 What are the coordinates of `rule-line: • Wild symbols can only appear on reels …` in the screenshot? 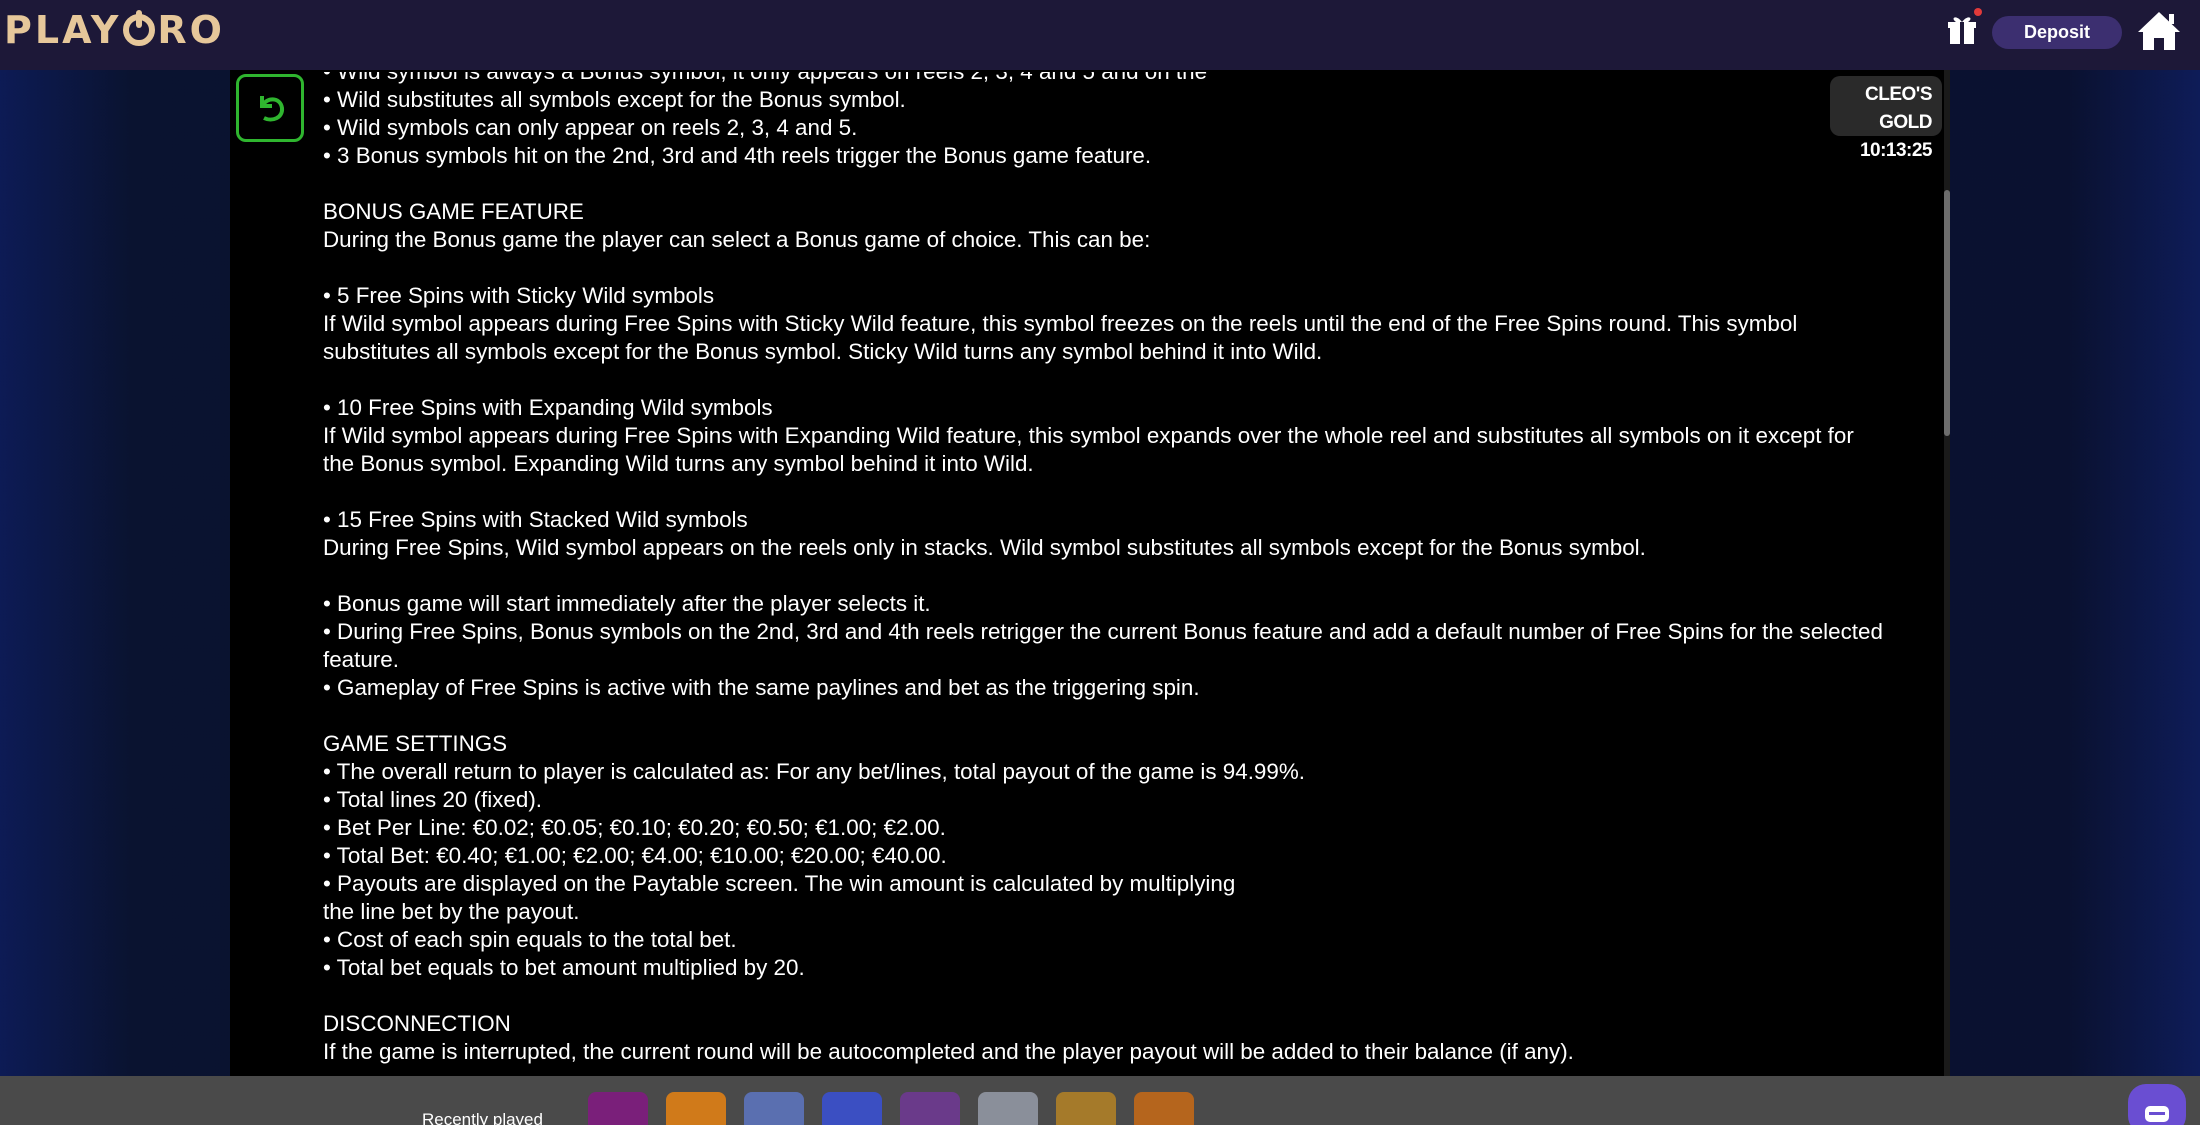 It's located at (590, 127).